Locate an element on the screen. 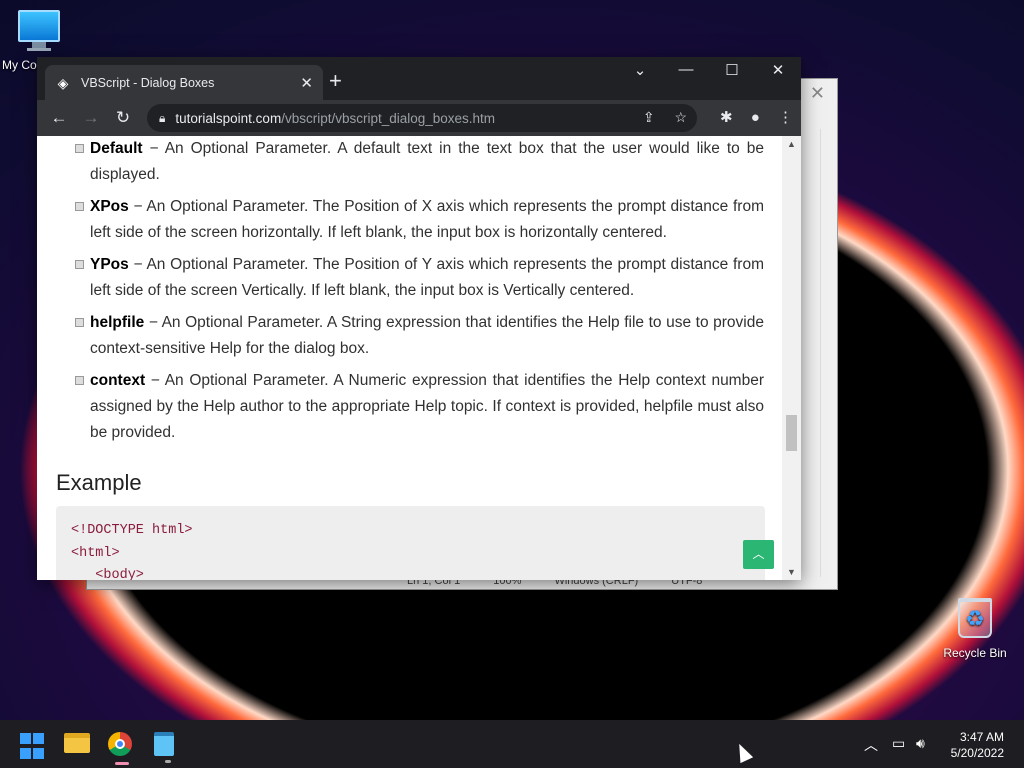 The height and width of the screenshot is (768, 1024). reload-button: ↻ is located at coordinates (123, 118).